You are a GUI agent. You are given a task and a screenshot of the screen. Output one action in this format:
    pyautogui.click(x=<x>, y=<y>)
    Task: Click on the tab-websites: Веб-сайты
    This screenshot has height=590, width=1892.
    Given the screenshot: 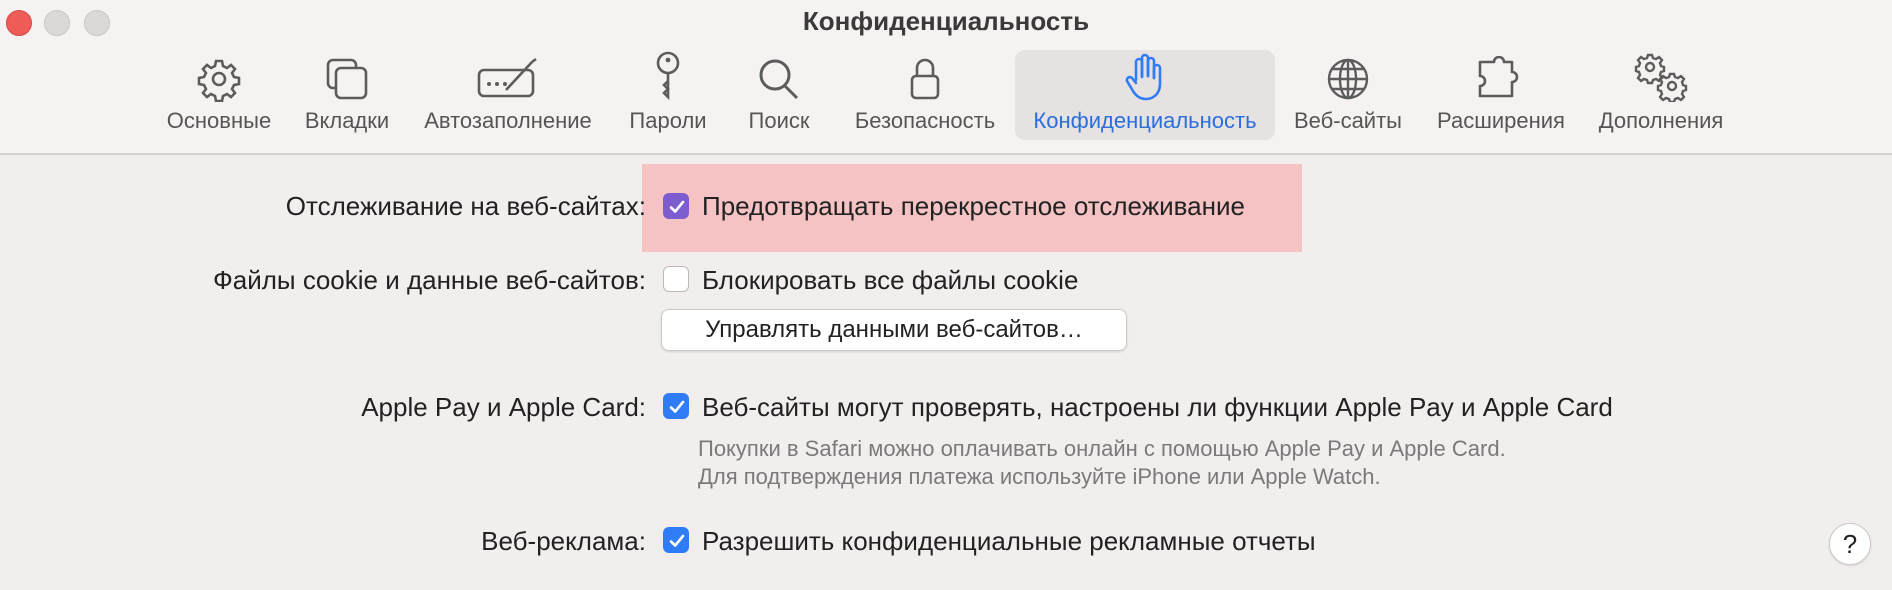 What is the action you would take?
    pyautogui.click(x=1348, y=95)
    